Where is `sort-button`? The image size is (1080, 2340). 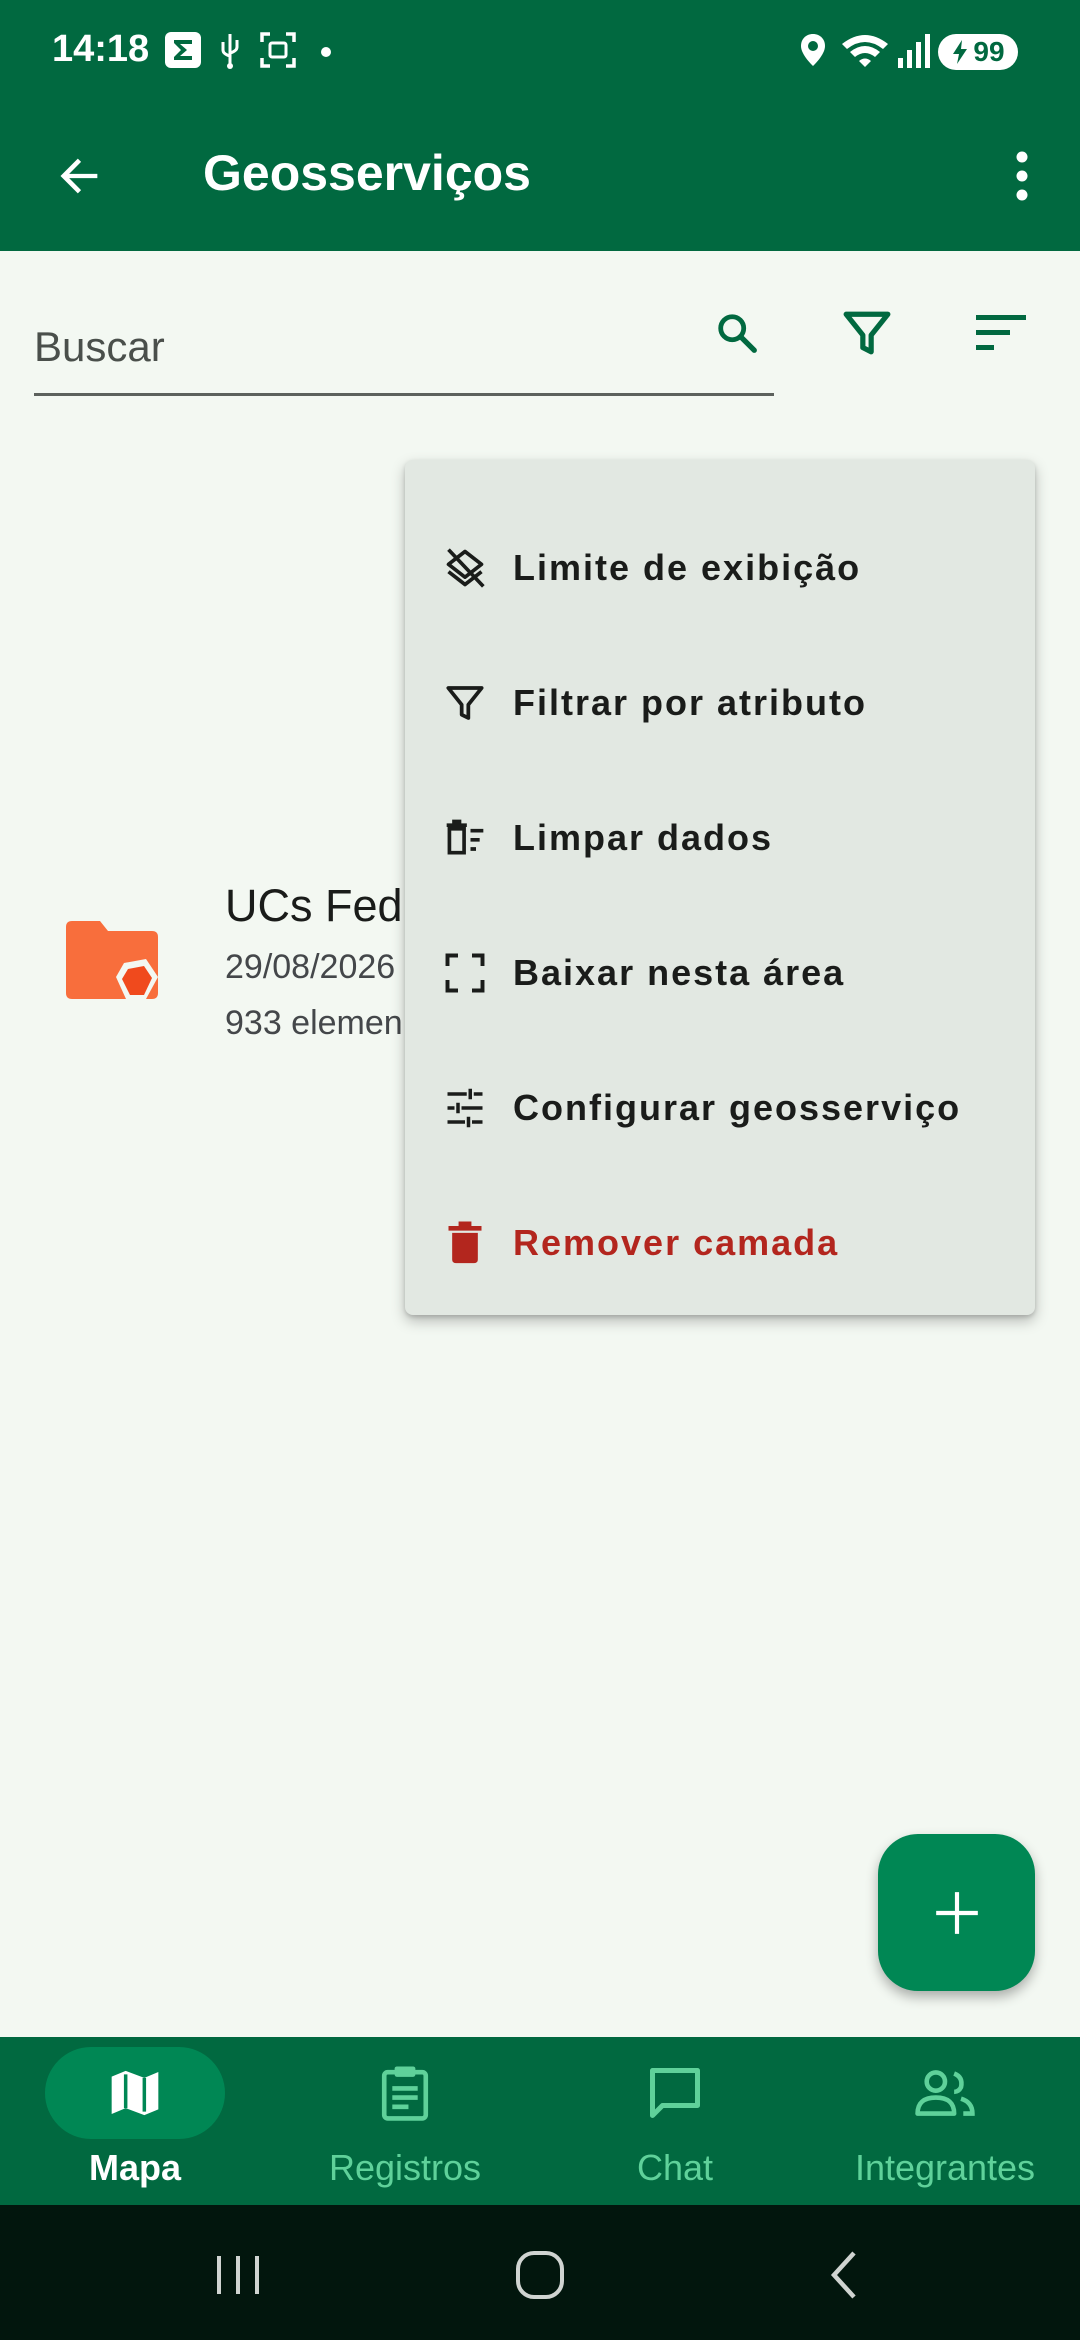 sort-button is located at coordinates (1001, 333).